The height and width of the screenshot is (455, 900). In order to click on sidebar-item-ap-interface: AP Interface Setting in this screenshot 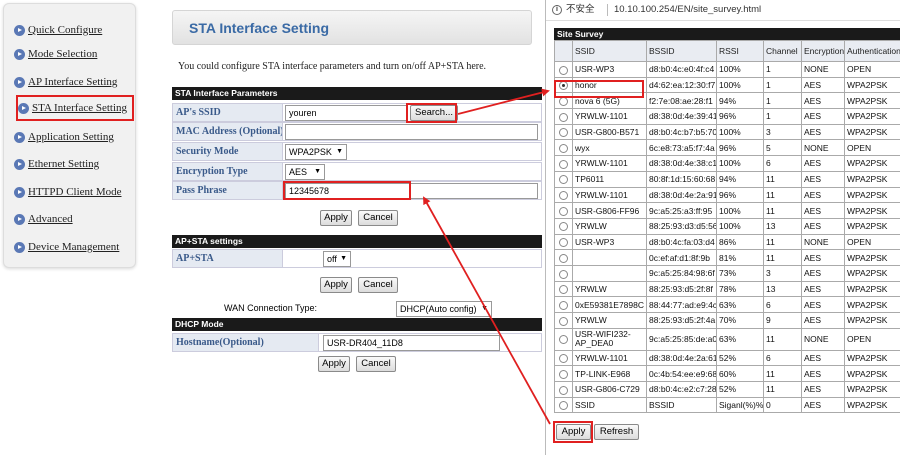, I will do `click(74, 82)`.